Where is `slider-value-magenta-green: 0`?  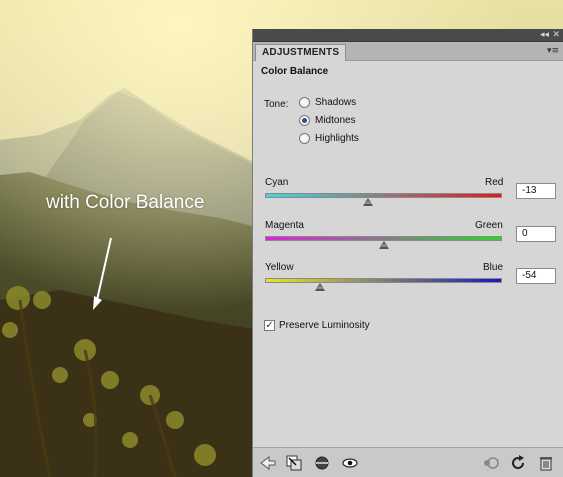 slider-value-magenta-green: 0 is located at coordinates (536, 234).